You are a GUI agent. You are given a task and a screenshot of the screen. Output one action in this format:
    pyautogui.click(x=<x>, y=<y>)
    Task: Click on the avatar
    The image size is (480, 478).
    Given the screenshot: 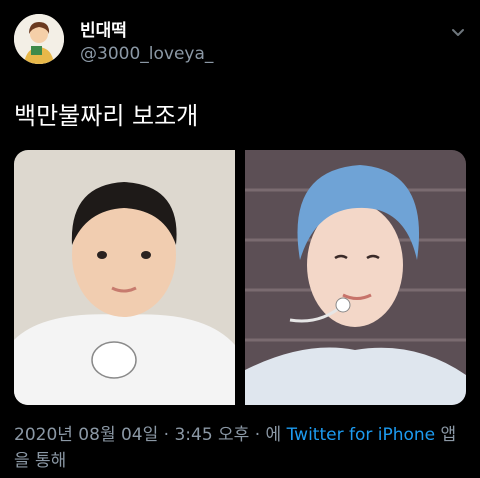 What is the action you would take?
    pyautogui.click(x=39, y=39)
    